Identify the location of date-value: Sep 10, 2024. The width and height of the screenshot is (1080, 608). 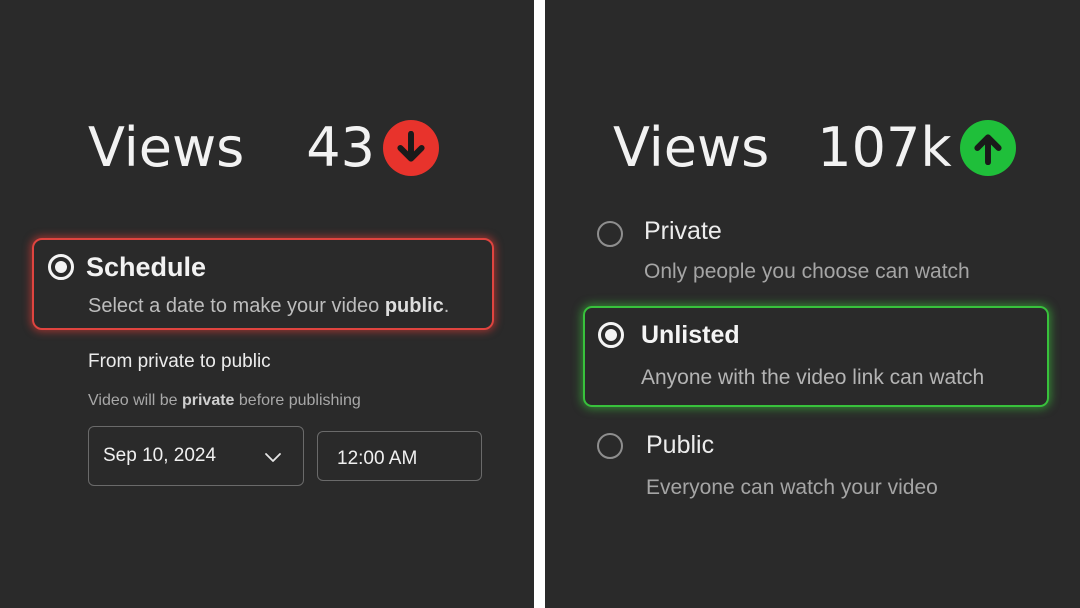
(160, 455).